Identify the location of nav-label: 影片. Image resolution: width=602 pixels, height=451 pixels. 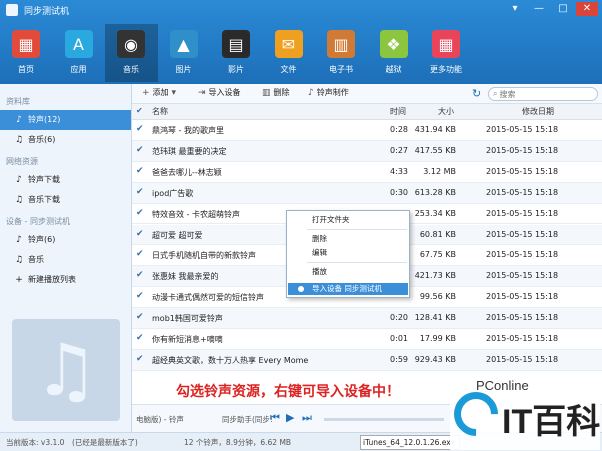
(236, 69).